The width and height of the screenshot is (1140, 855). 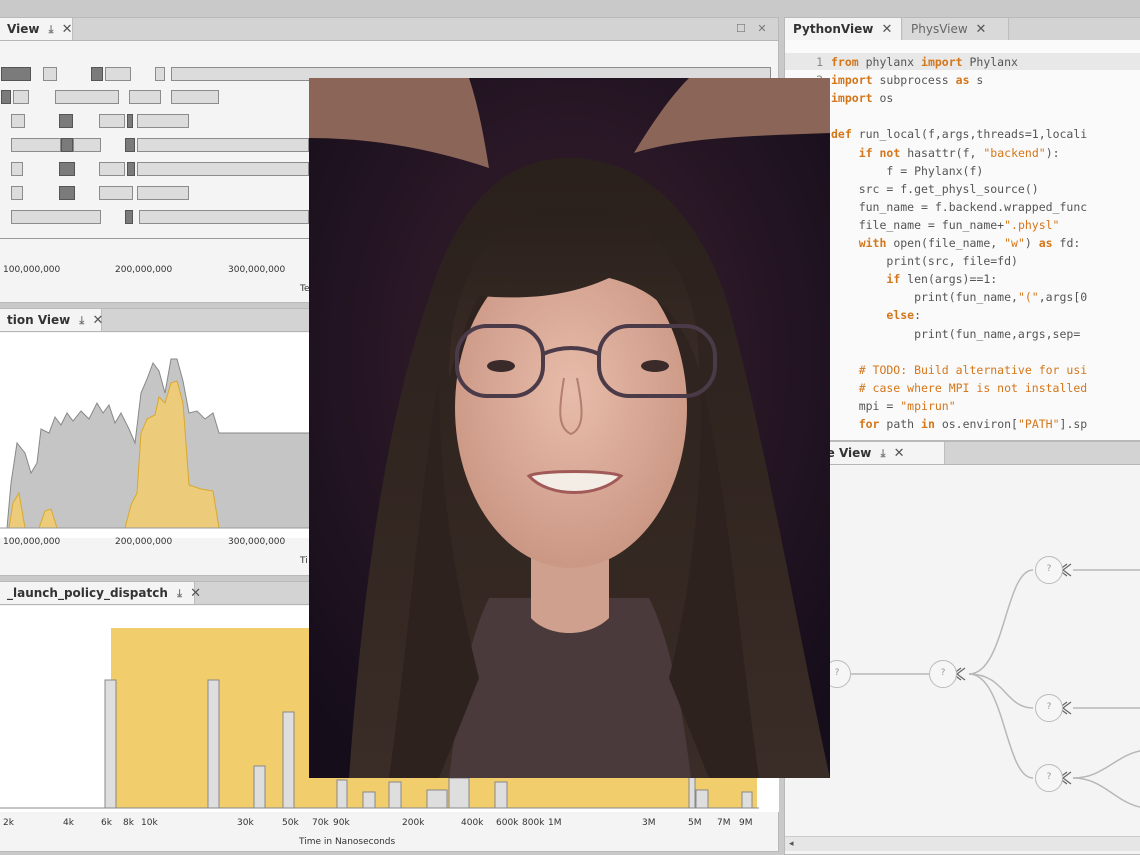 I want to click on x-tick-label: 6k, so click(x=106, y=823).